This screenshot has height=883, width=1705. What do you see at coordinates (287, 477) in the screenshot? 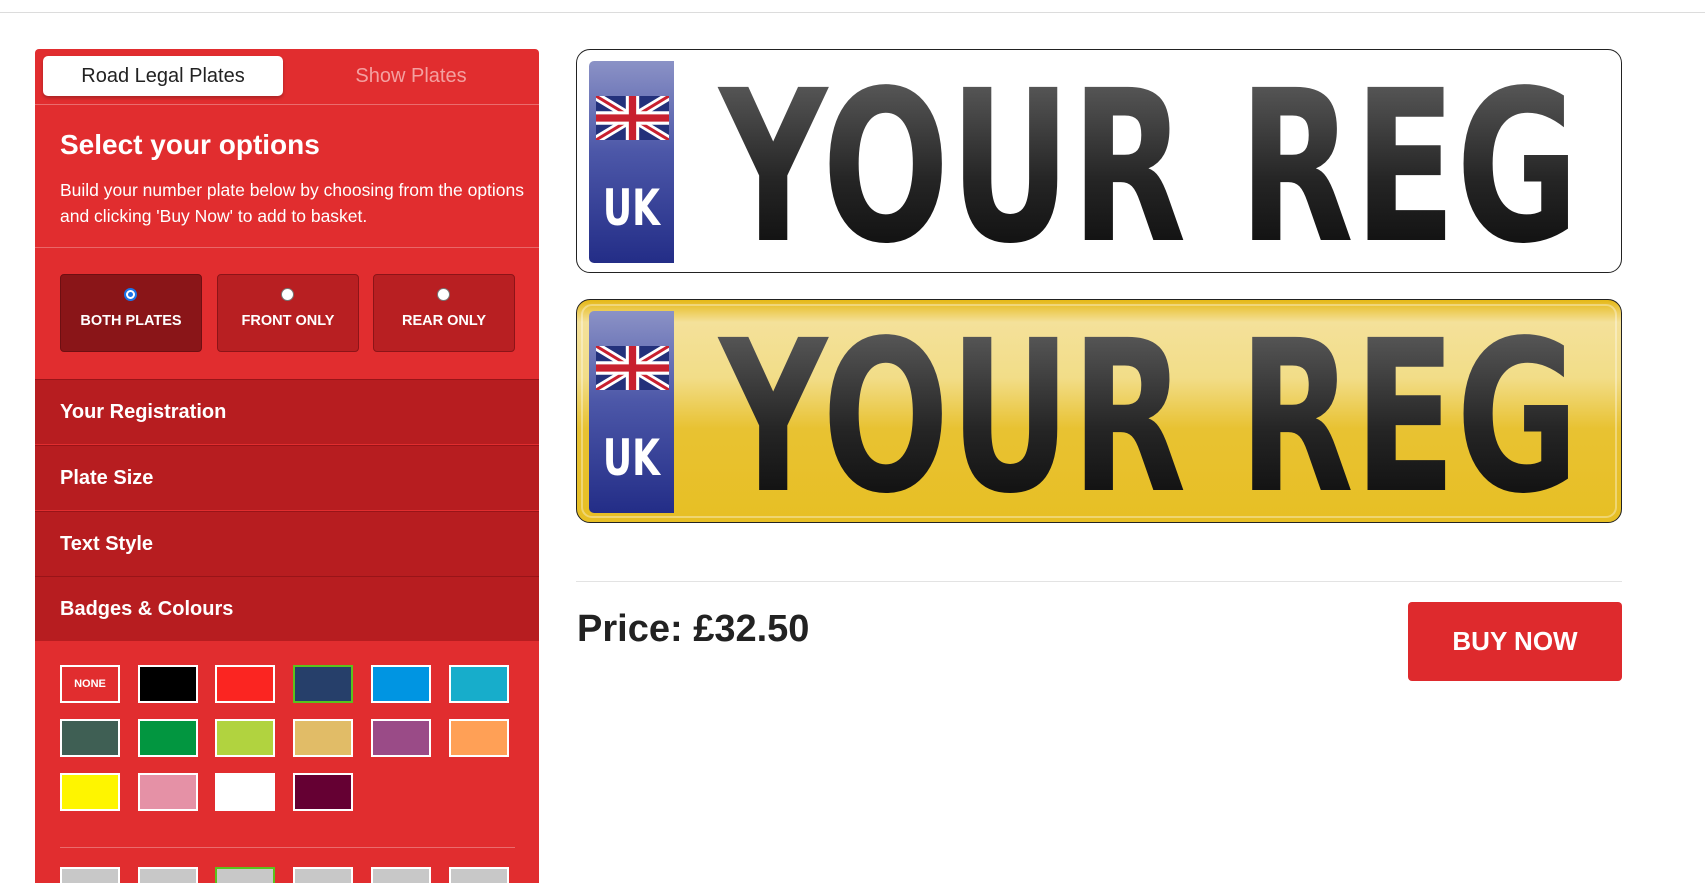
I see `section-plate-size: Plate Size` at bounding box center [287, 477].